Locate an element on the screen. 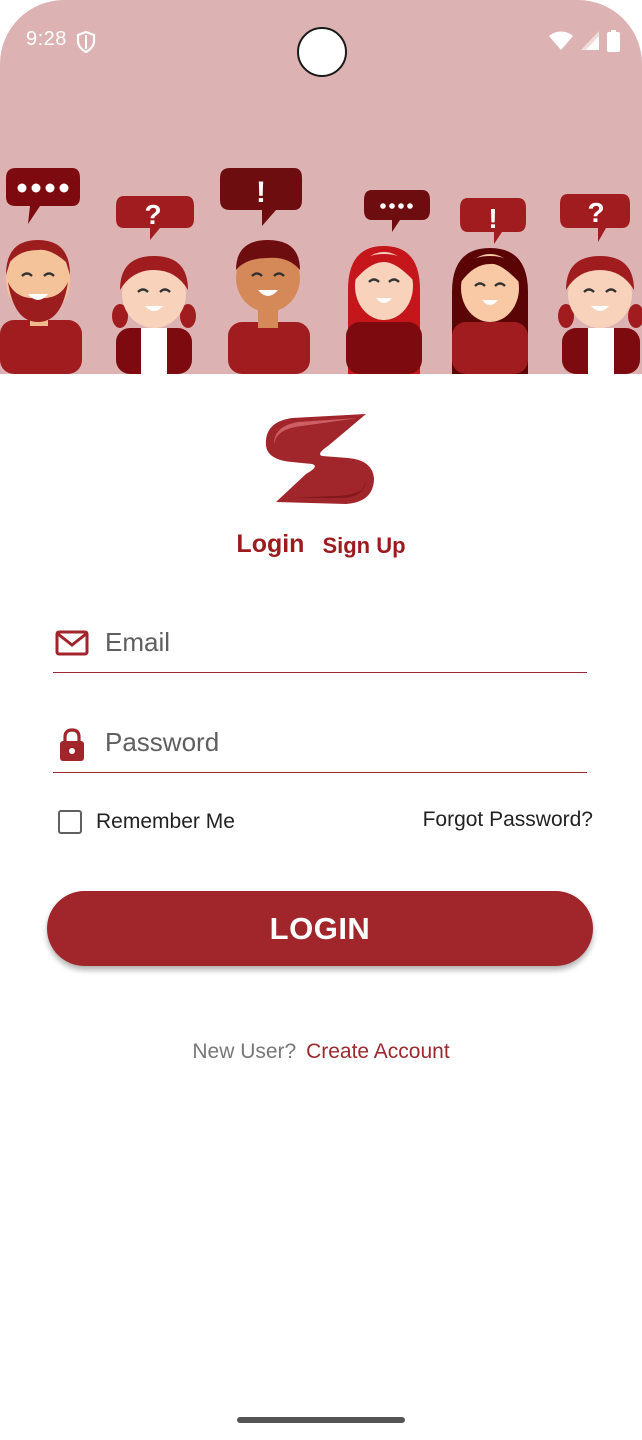 This screenshot has height=1440, width=642. forgot-password-link: Forgot Password? is located at coordinates (508, 820).